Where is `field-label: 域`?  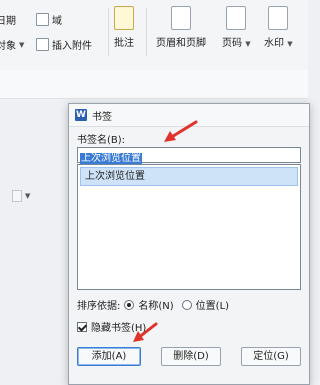 field-label: 域 is located at coordinates (57, 21).